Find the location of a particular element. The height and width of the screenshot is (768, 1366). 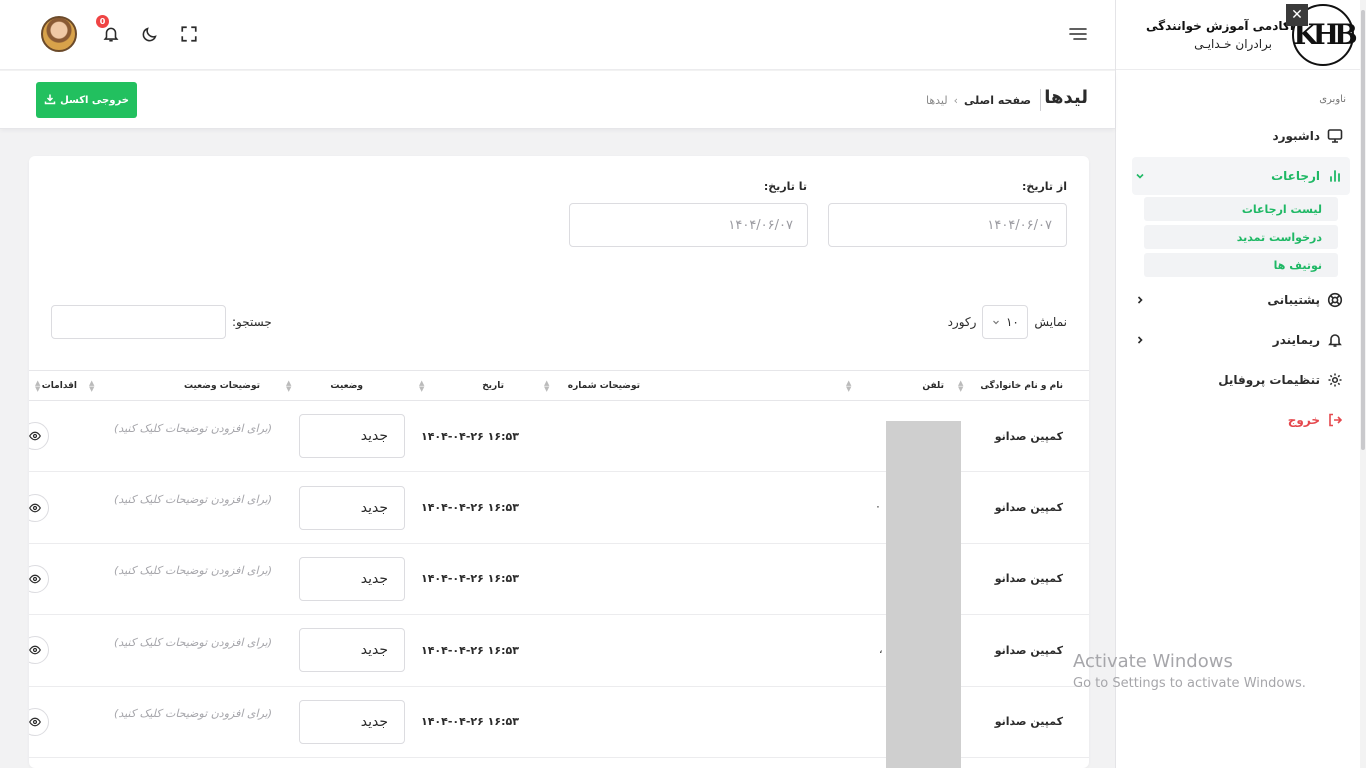

records-label: رکورد is located at coordinates (962, 322).